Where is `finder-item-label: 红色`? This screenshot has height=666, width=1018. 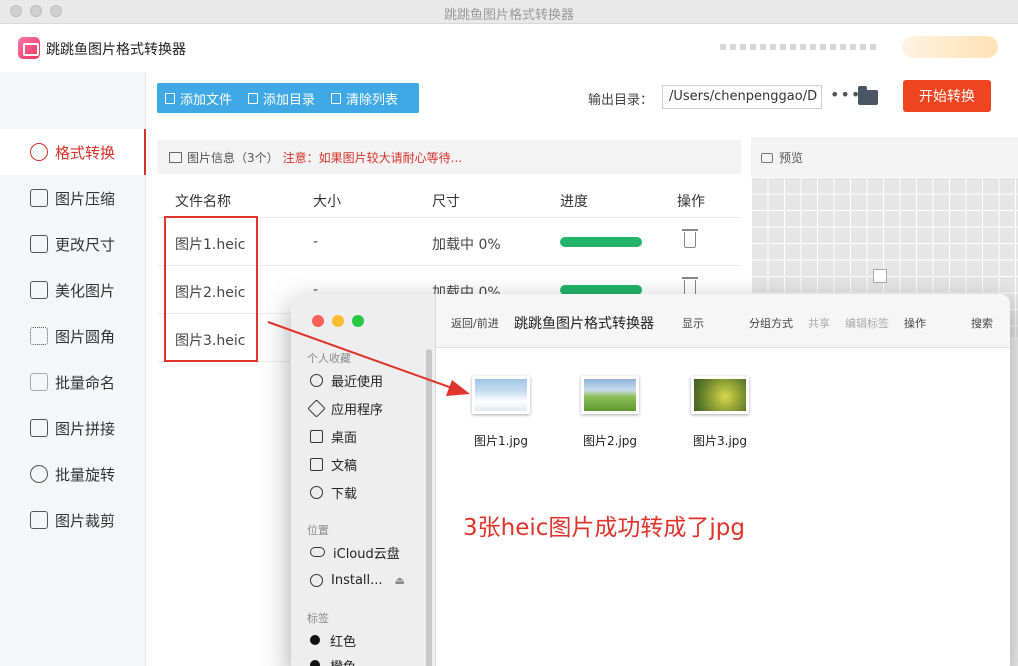 finder-item-label: 红色 is located at coordinates (343, 642).